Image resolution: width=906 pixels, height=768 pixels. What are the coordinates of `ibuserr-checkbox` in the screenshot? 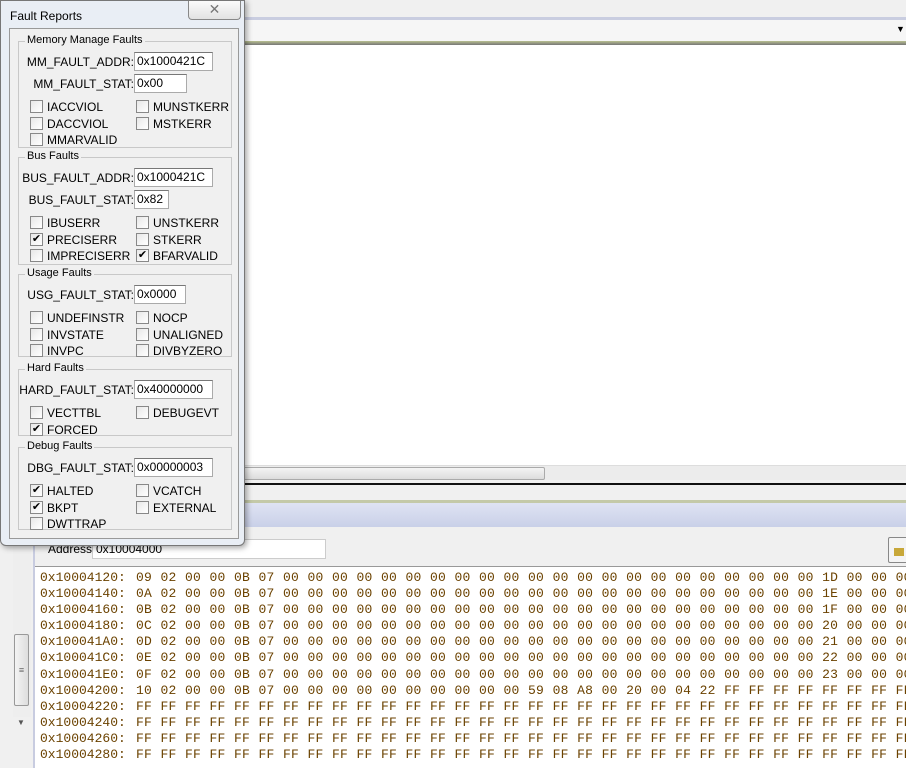 It's located at (36, 222).